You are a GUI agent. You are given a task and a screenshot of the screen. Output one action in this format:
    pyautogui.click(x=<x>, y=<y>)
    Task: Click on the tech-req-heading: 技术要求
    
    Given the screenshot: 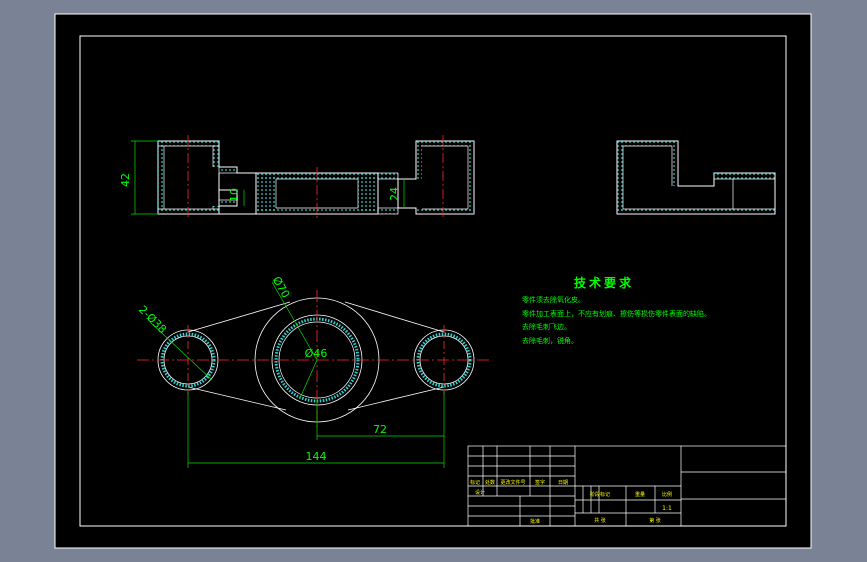 What is the action you would take?
    pyautogui.click(x=604, y=282)
    